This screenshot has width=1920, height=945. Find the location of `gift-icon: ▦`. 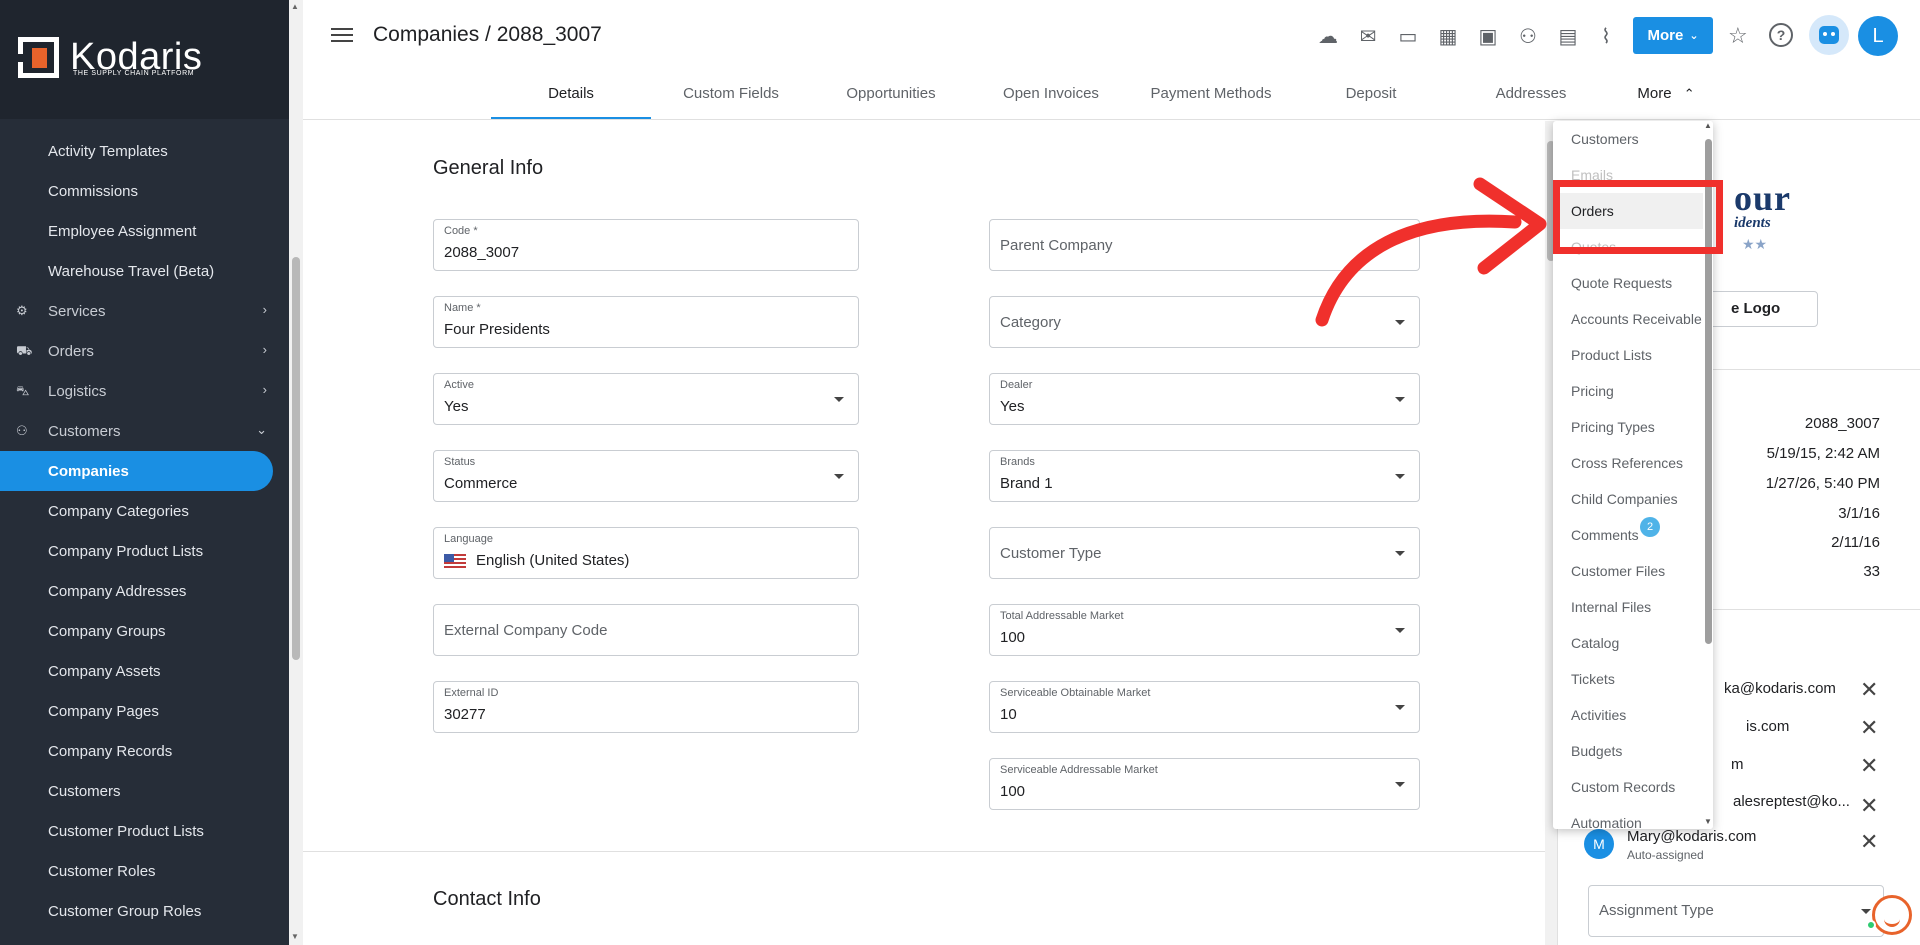

gift-icon: ▦ is located at coordinates (1448, 37).